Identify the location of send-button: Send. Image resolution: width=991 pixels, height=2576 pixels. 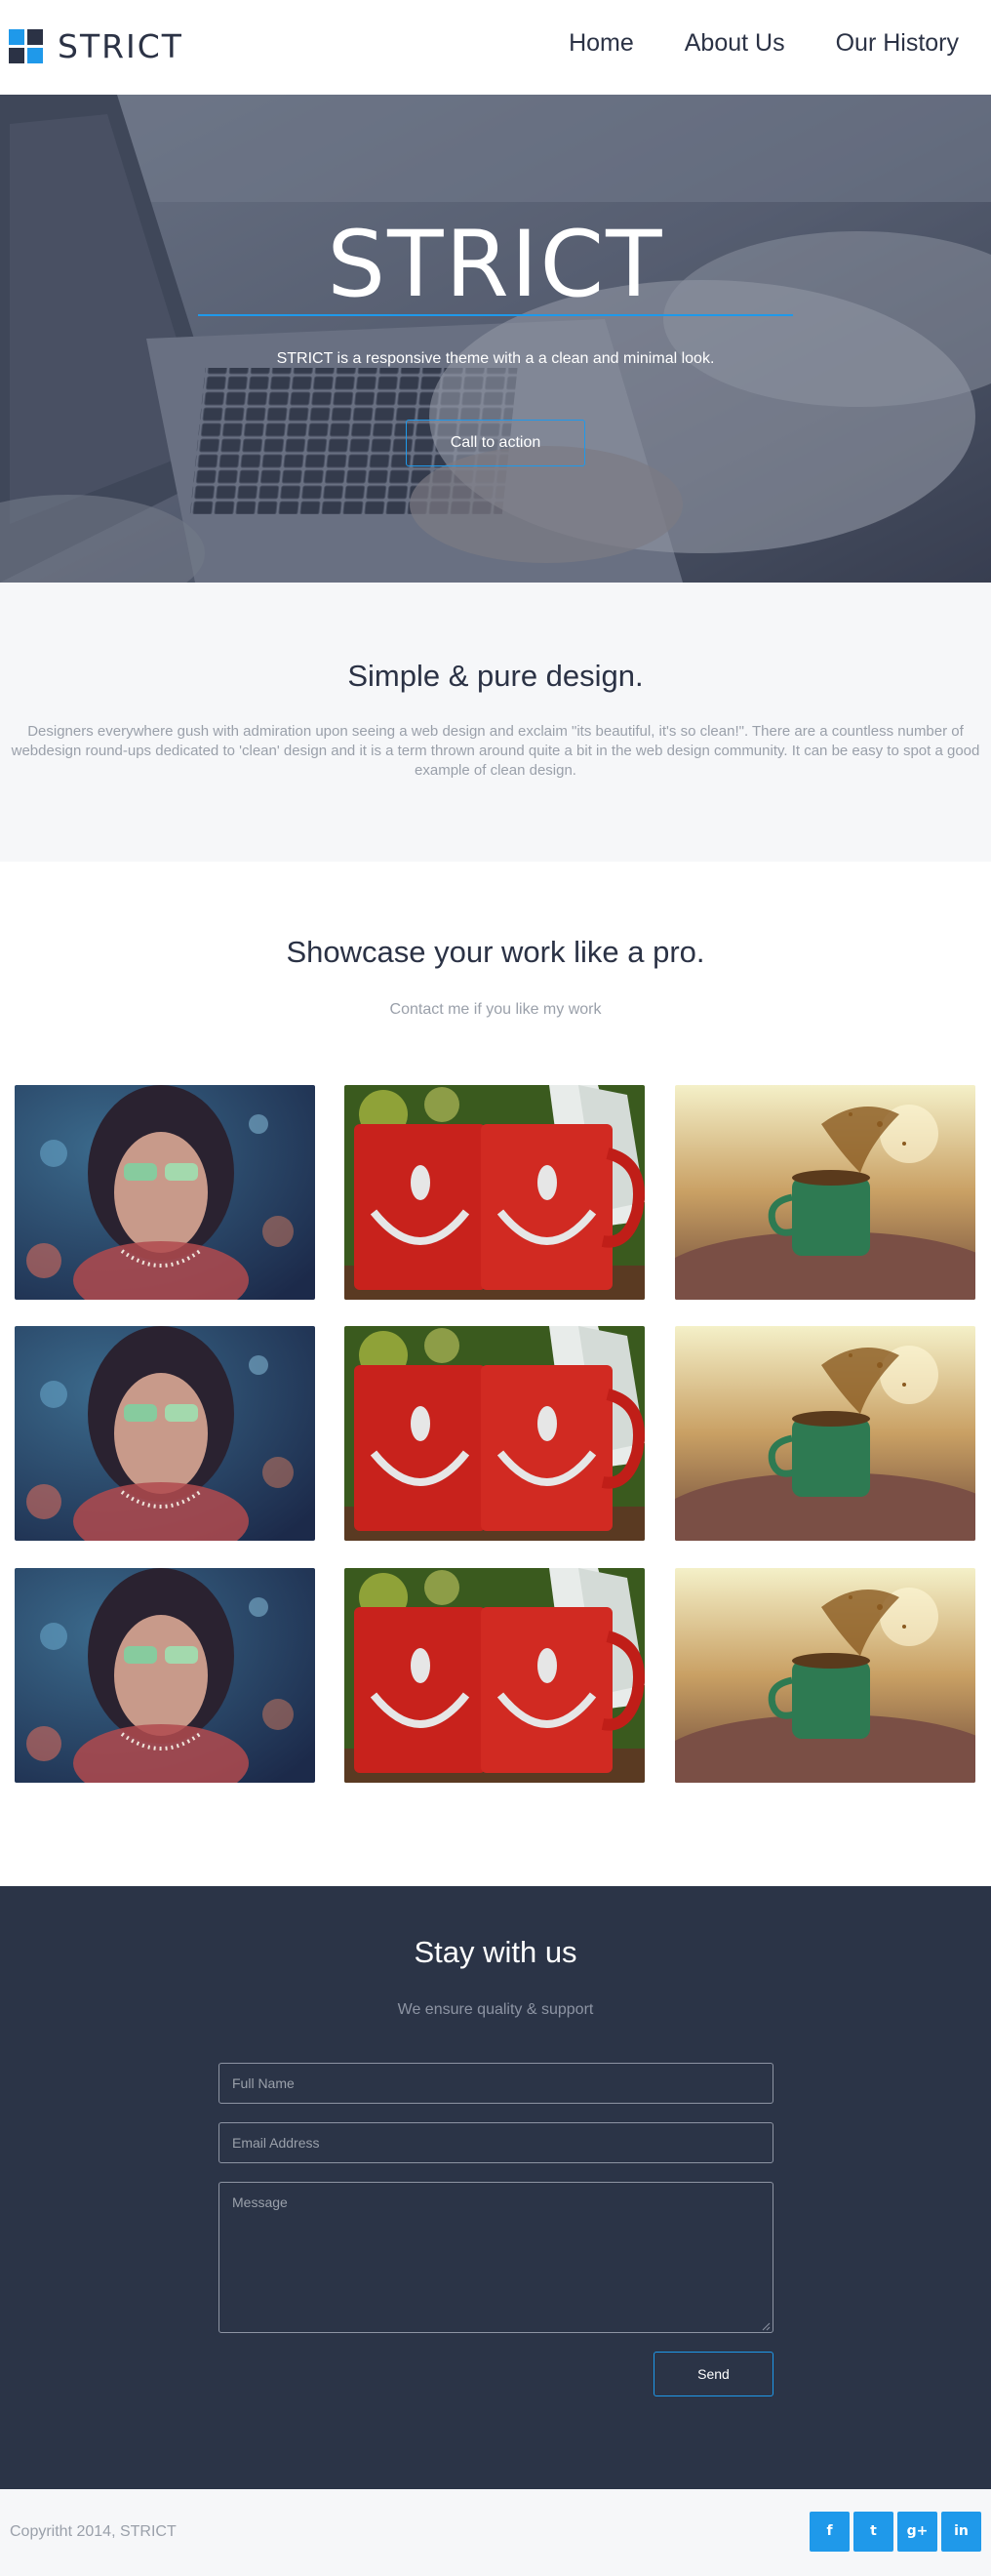
(713, 2374).